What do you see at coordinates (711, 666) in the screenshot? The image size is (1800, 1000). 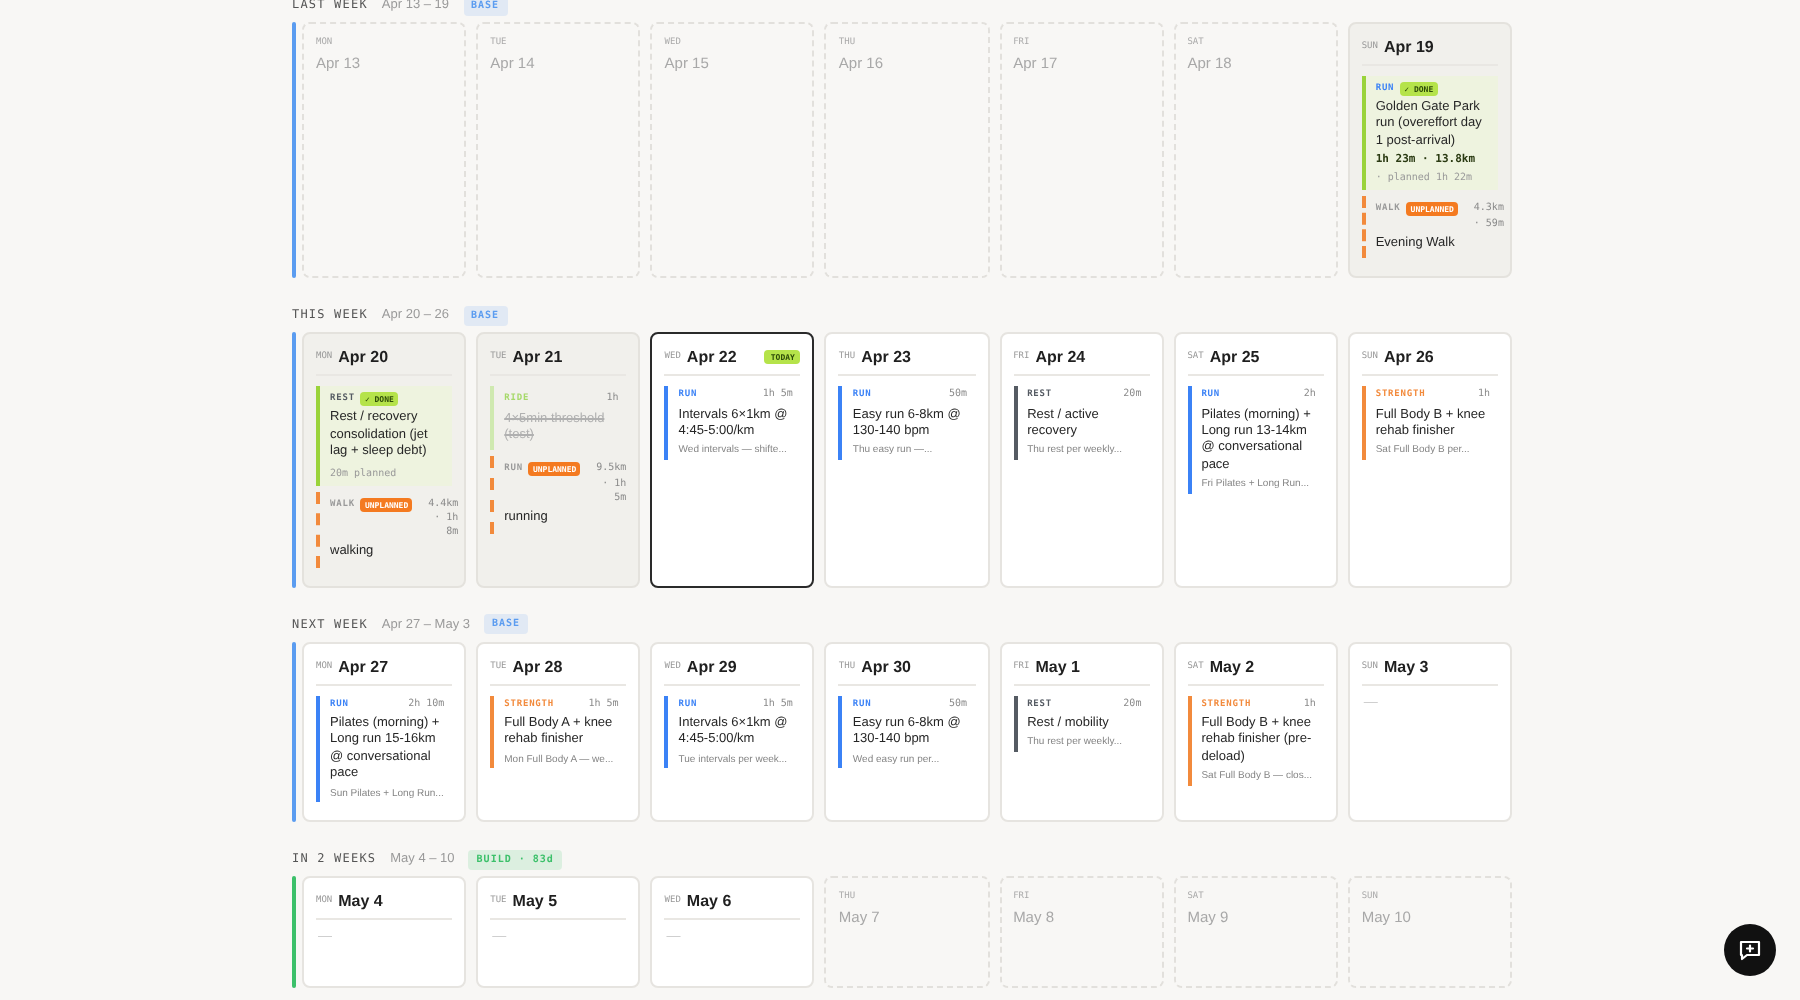 I see `day-date: Apr 29` at bounding box center [711, 666].